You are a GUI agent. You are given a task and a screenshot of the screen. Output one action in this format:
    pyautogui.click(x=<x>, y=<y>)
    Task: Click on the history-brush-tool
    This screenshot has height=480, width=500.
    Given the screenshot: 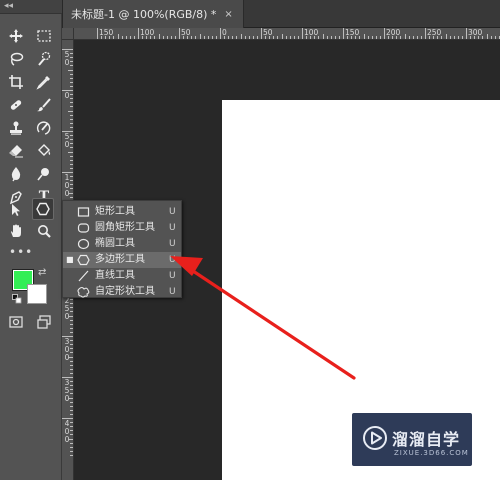 What is the action you would take?
    pyautogui.click(x=44, y=128)
    